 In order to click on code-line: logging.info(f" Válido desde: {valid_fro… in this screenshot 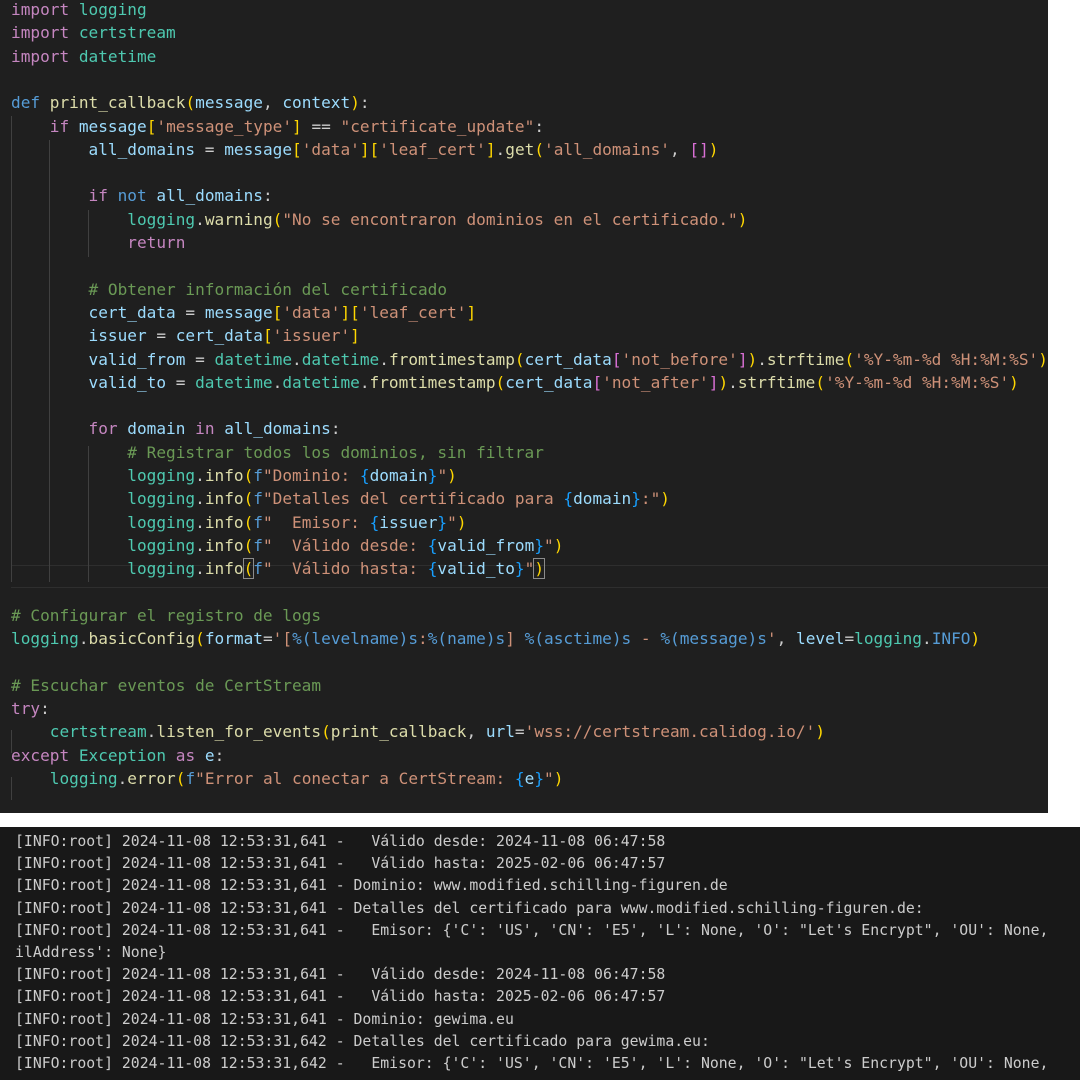, I will do `click(287, 545)`.